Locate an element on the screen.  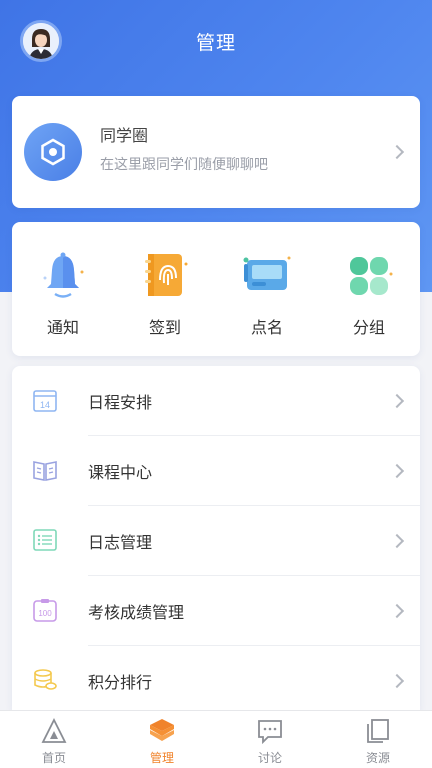
score-icon-text: 100 is located at coordinates (45, 613).